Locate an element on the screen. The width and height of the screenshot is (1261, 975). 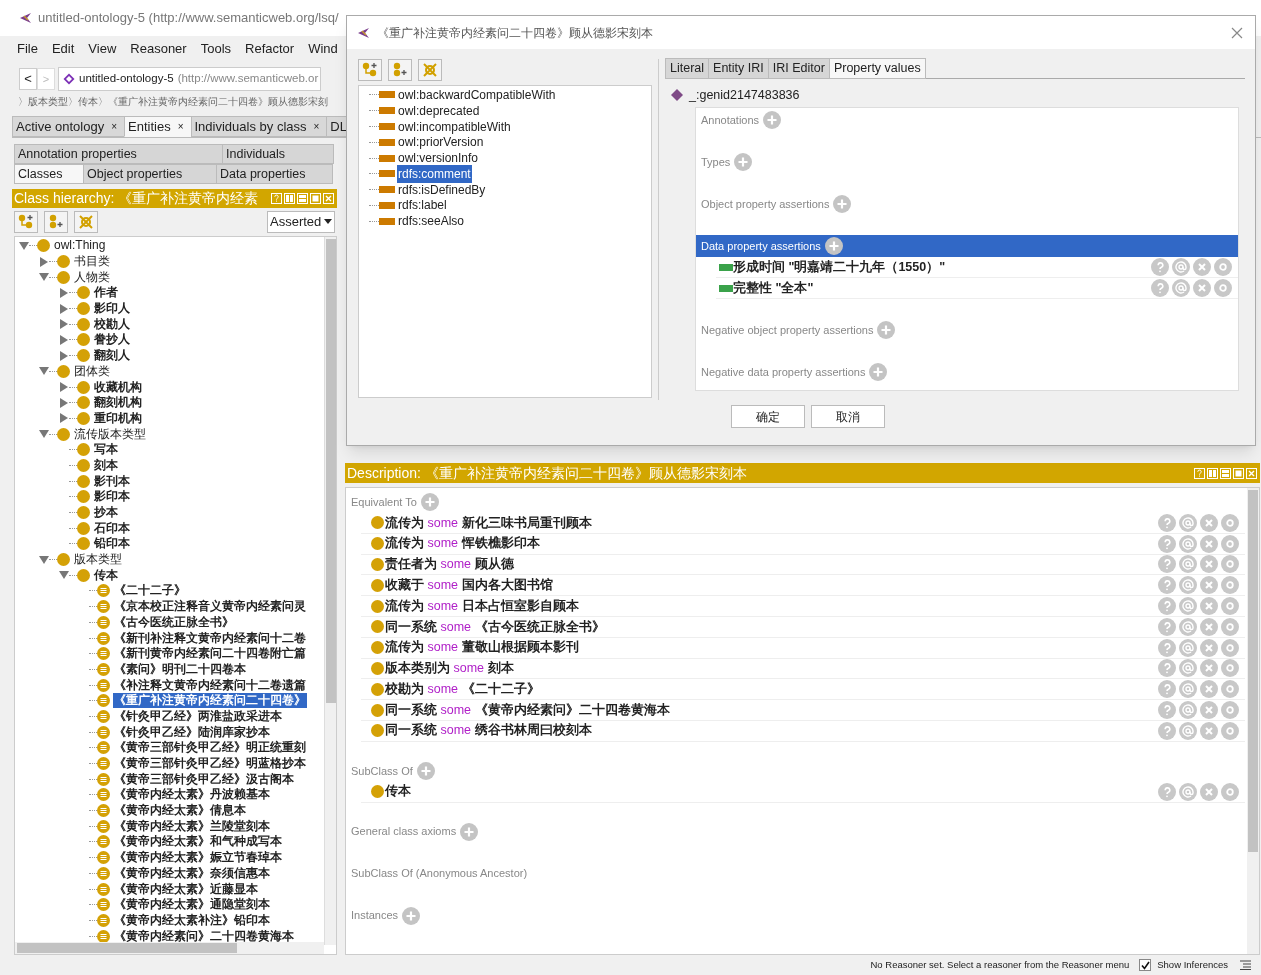
class-item: 版本类型 is located at coordinates (98, 560).